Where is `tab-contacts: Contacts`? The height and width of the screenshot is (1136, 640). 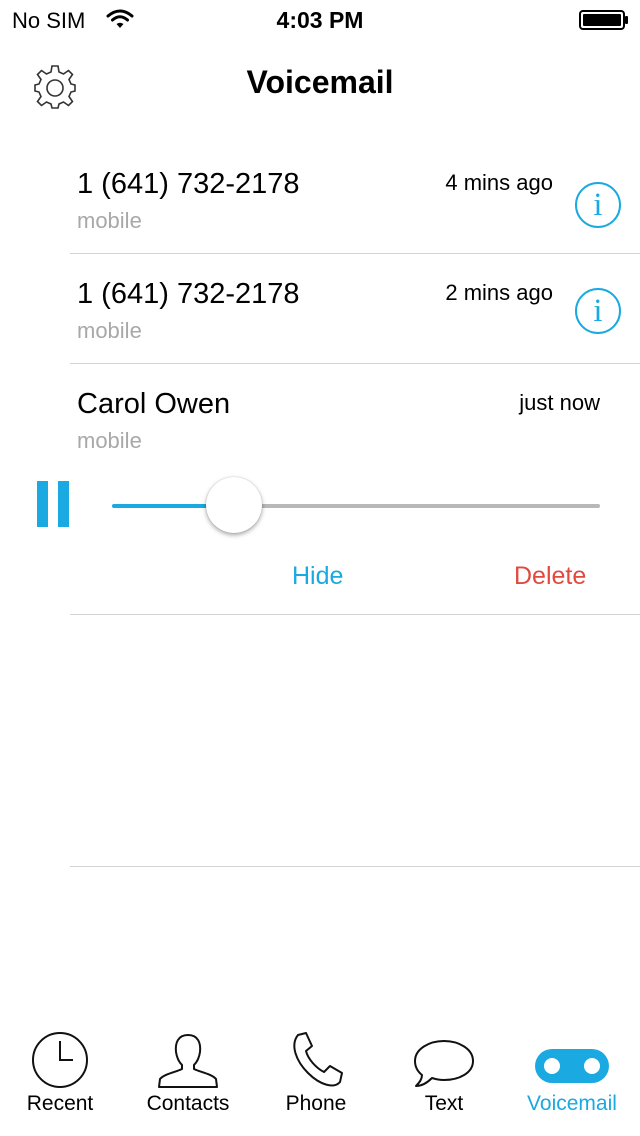
tab-contacts: Contacts is located at coordinates (188, 1079).